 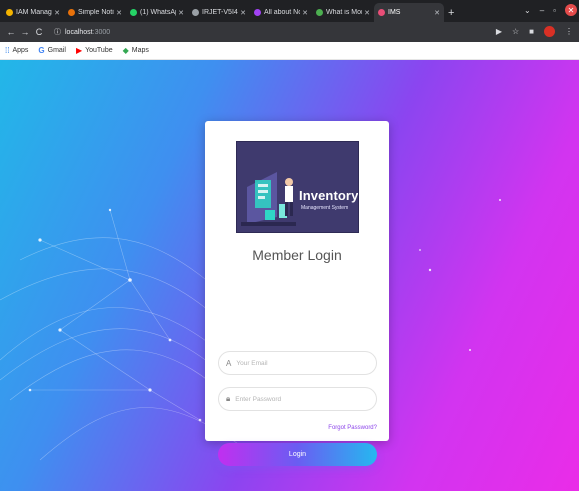 I want to click on browser-tab: What is Mongo✕, so click(x=343, y=12).